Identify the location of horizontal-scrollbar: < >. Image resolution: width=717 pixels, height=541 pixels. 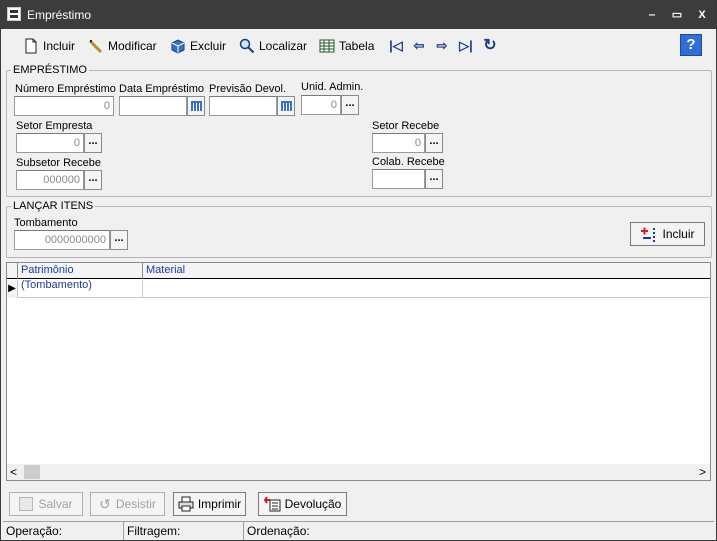
(358, 472).